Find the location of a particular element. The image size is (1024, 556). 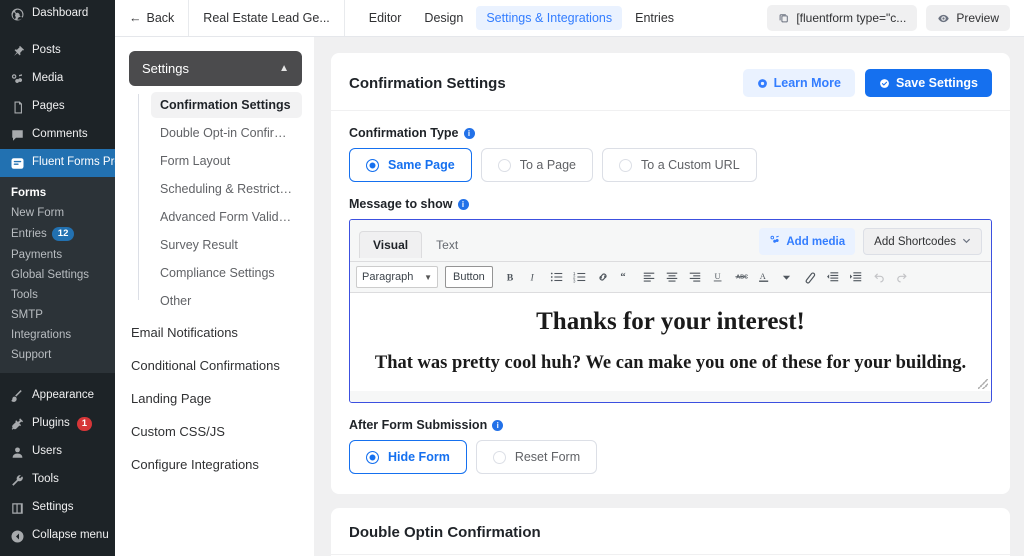

outdent-icon is located at coordinates (833, 277).